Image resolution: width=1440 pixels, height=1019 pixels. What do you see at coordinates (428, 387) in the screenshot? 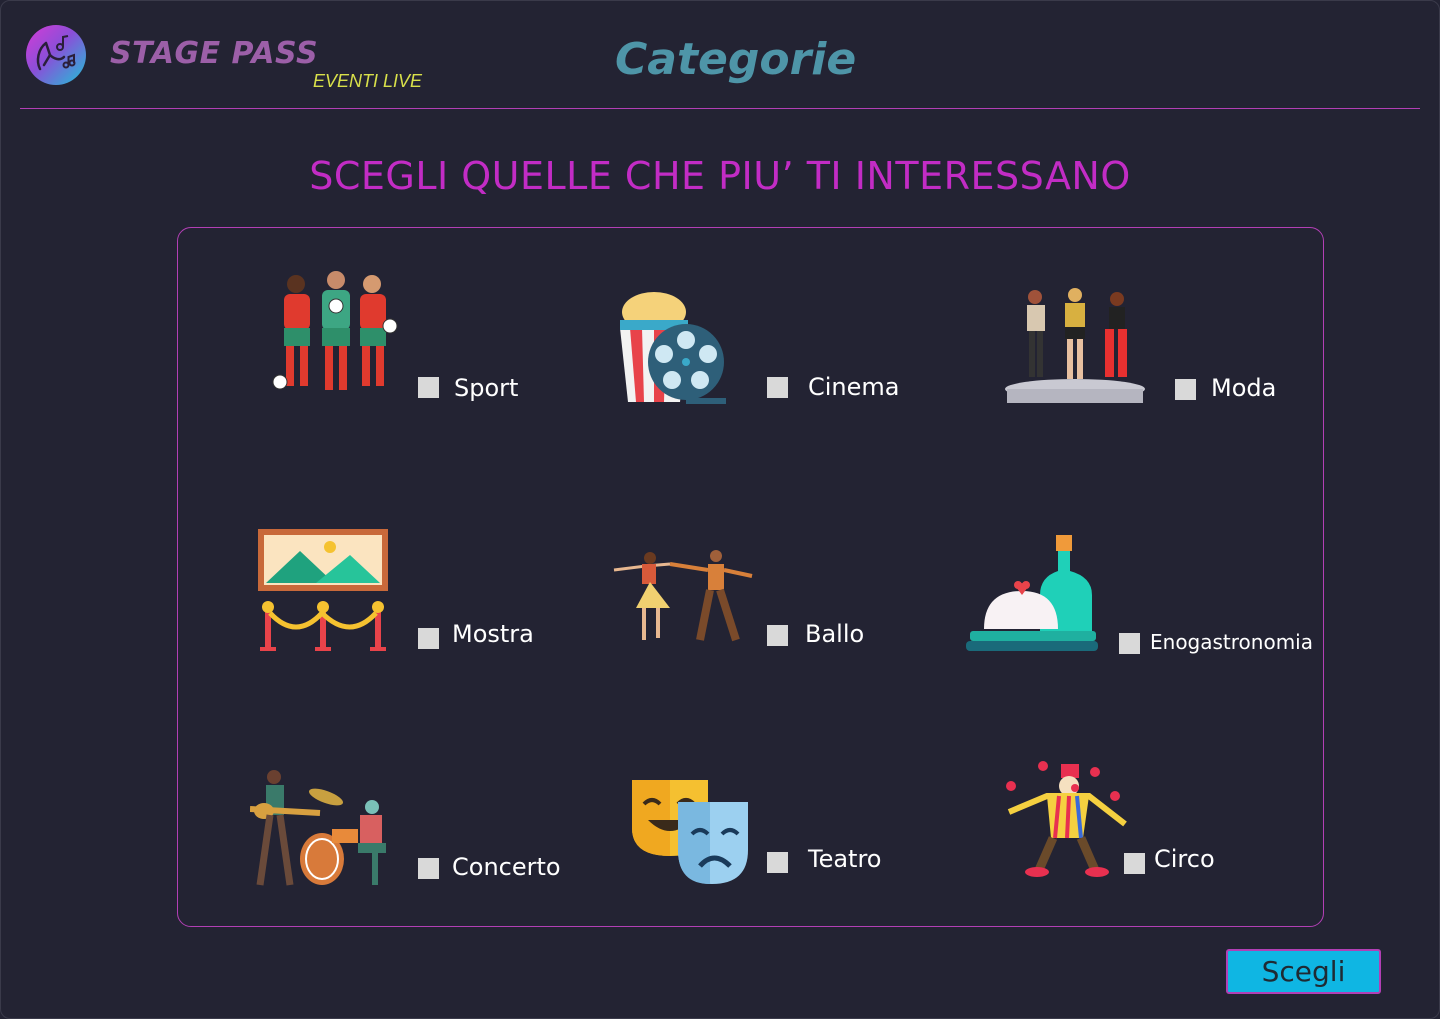
I see `sport-checkbox` at bounding box center [428, 387].